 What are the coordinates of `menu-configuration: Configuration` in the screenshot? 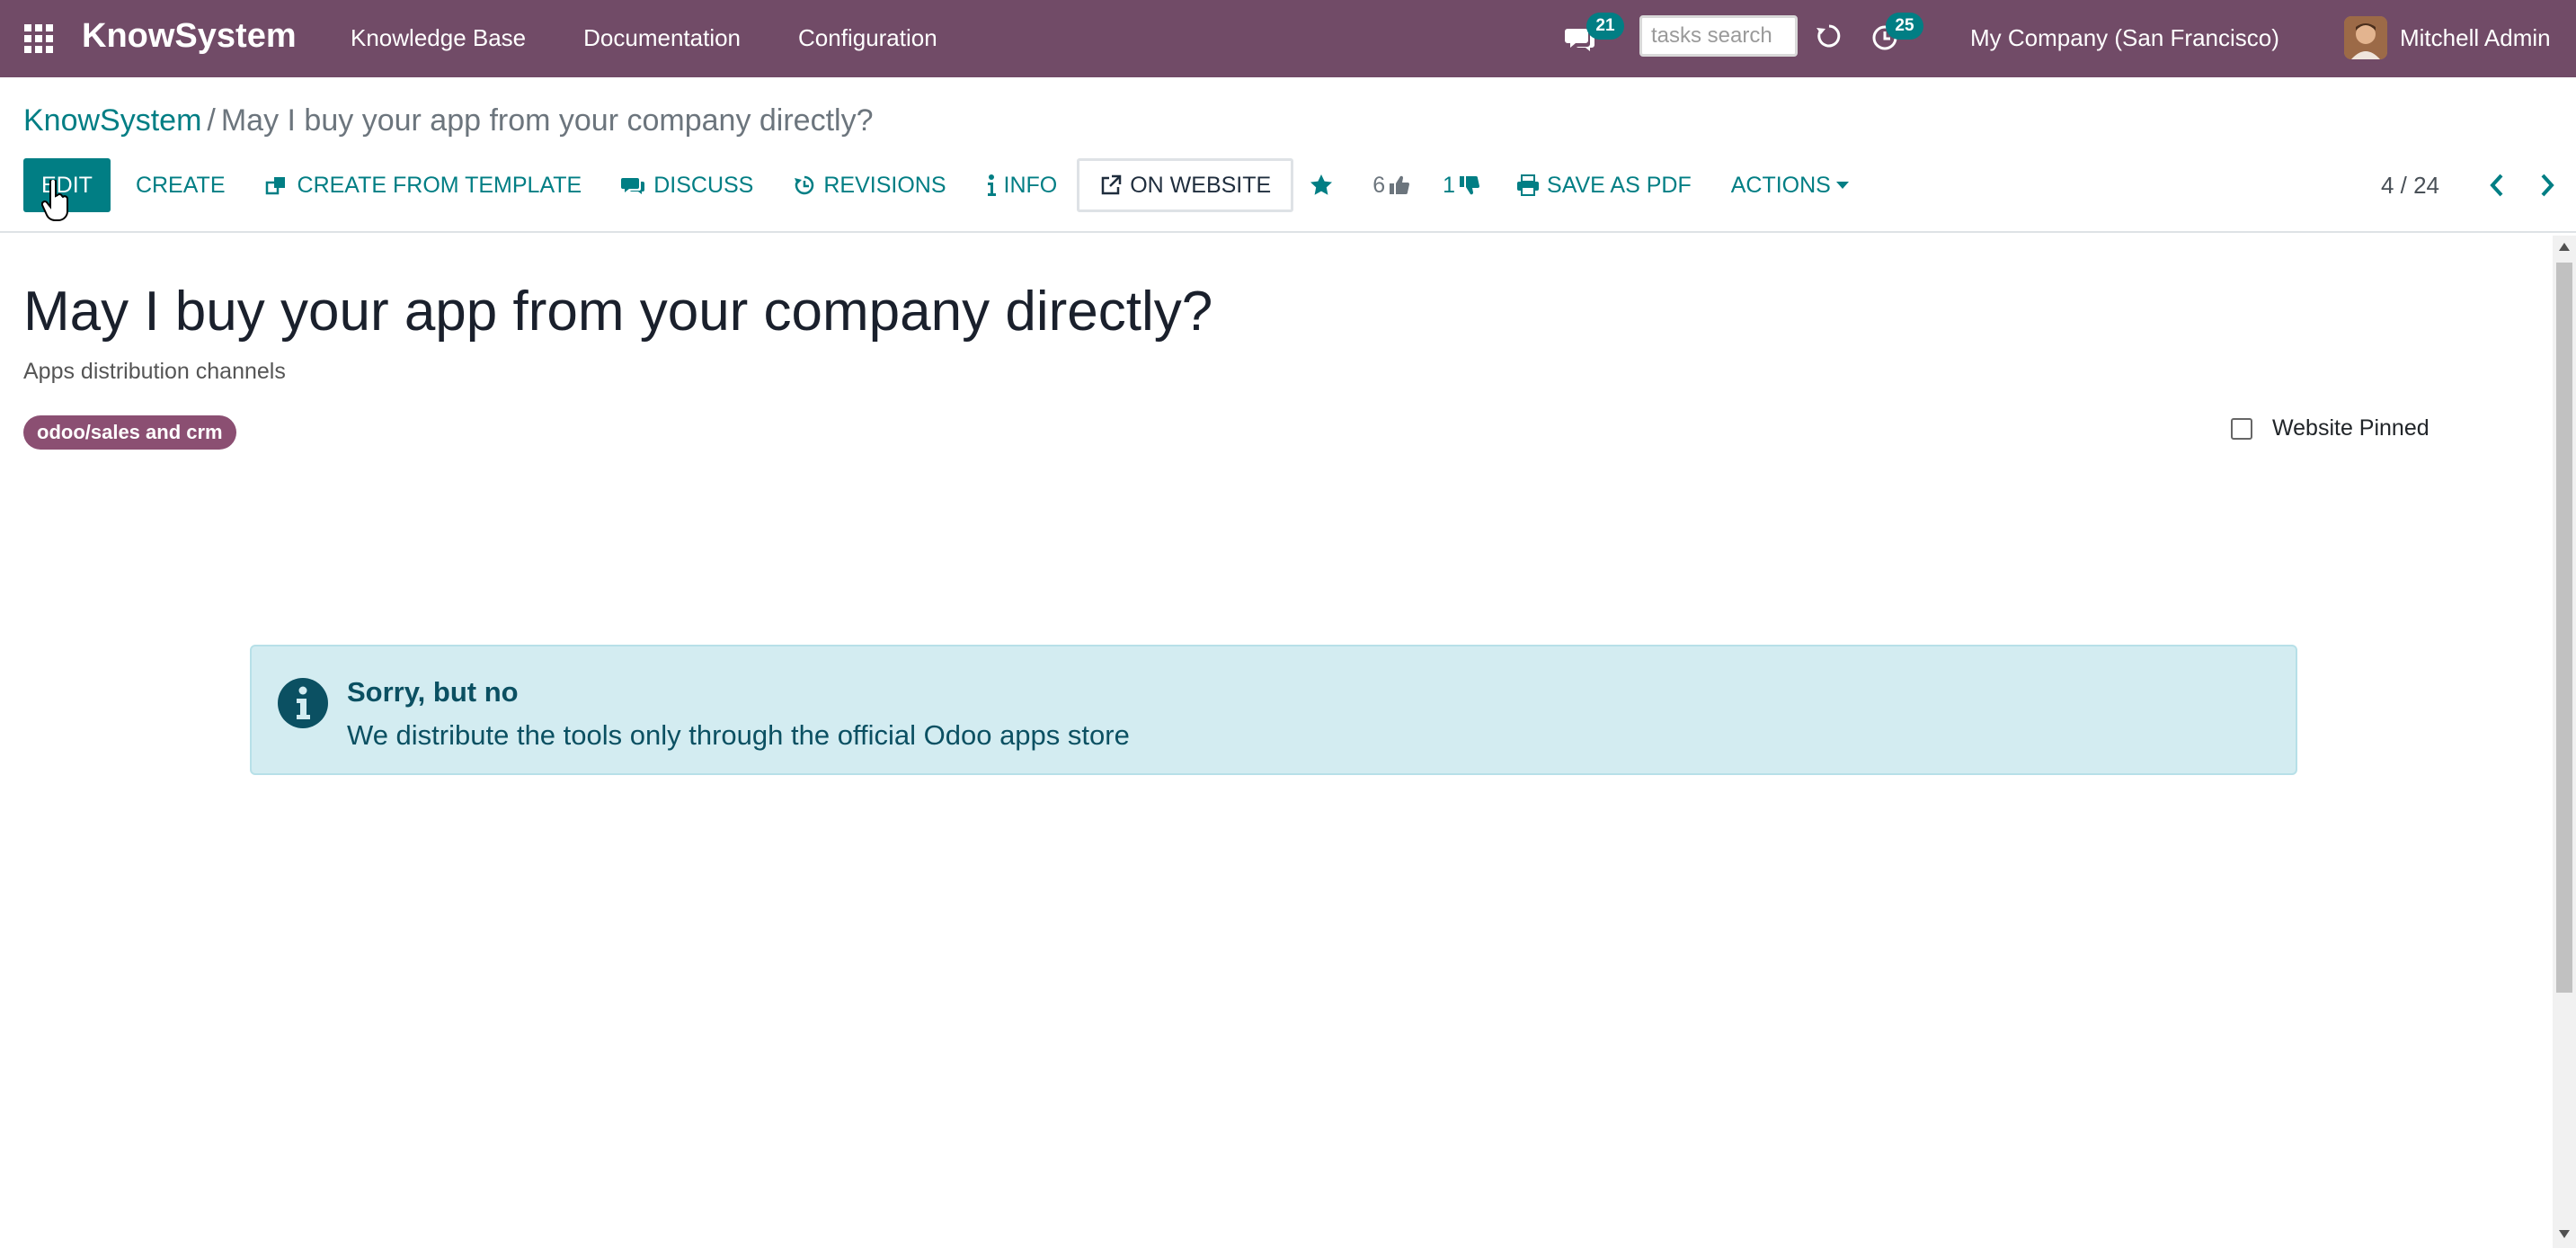 It's located at (867, 38).